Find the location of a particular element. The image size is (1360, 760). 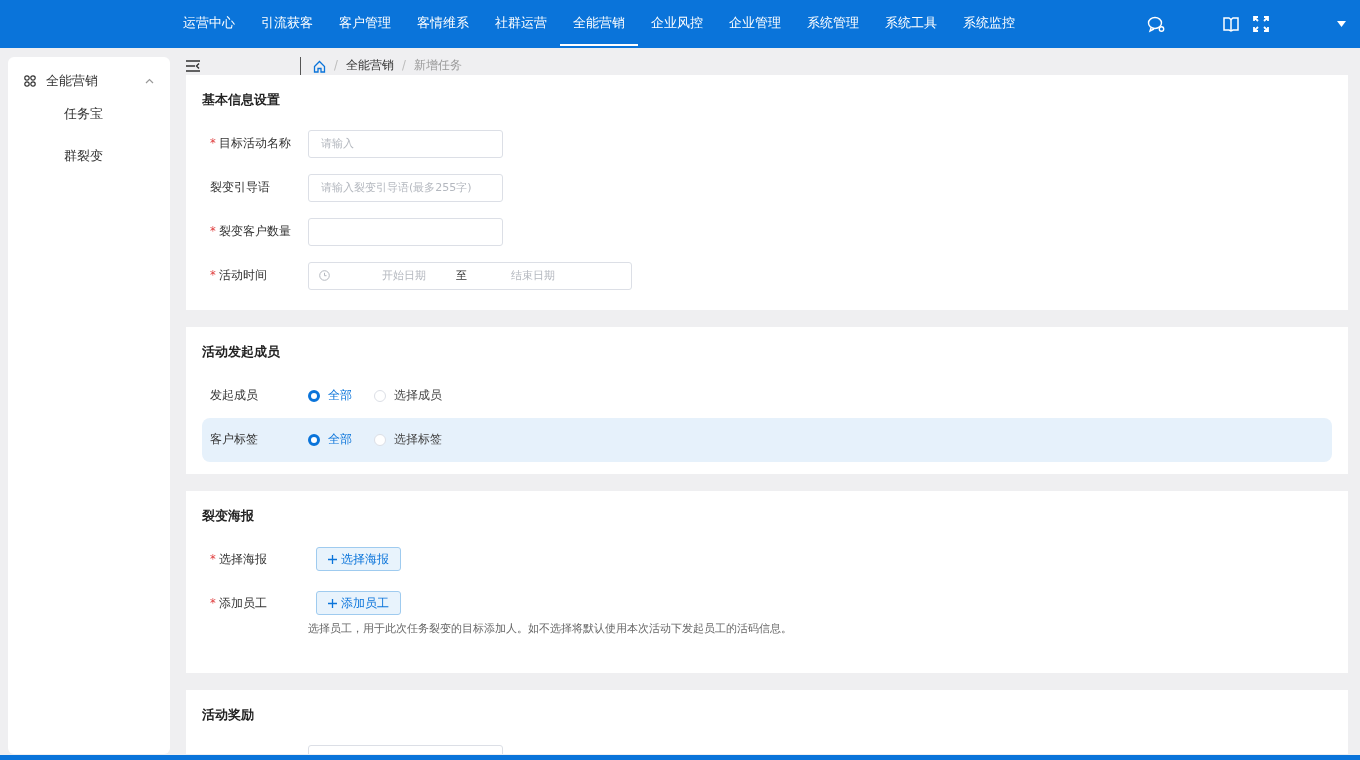

start-date-placeholder: 开始日期 is located at coordinates (404, 275).